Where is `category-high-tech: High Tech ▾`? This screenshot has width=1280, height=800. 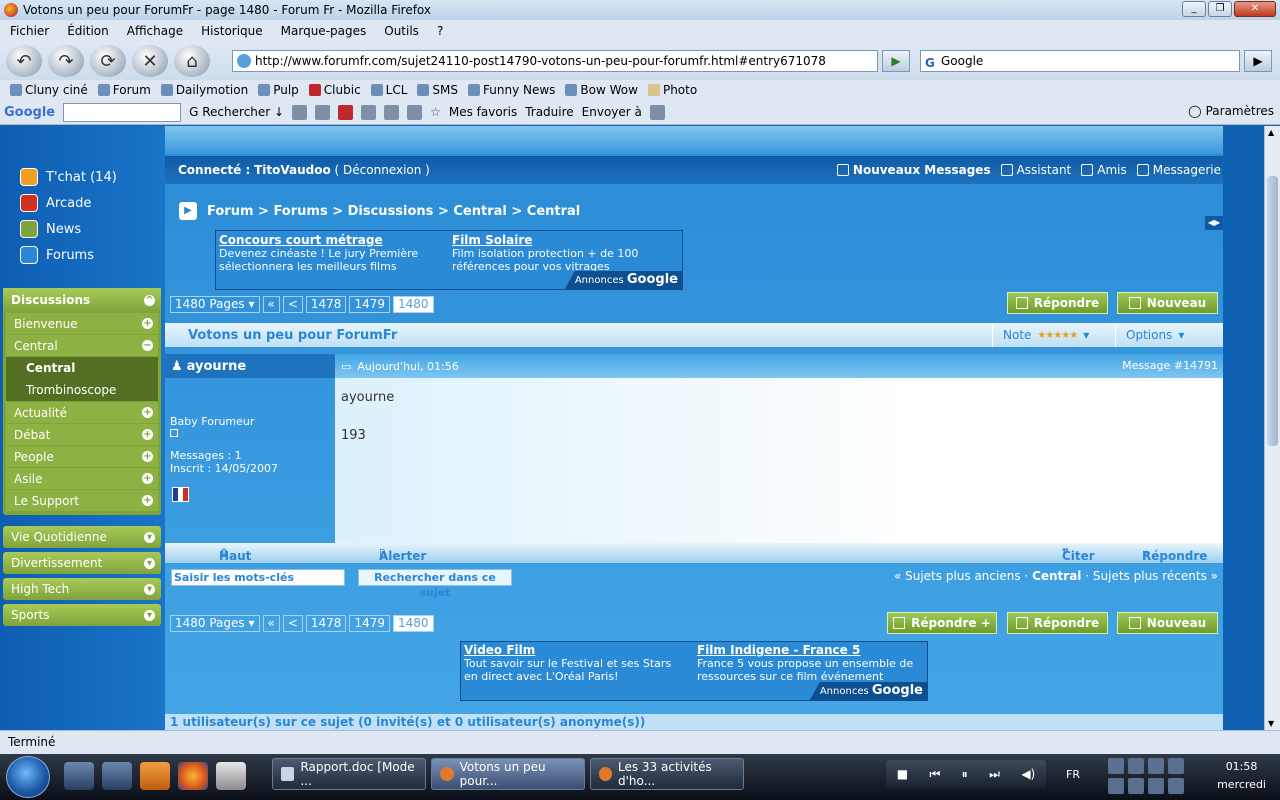
category-high-tech: High Tech ▾ is located at coordinates (82, 589).